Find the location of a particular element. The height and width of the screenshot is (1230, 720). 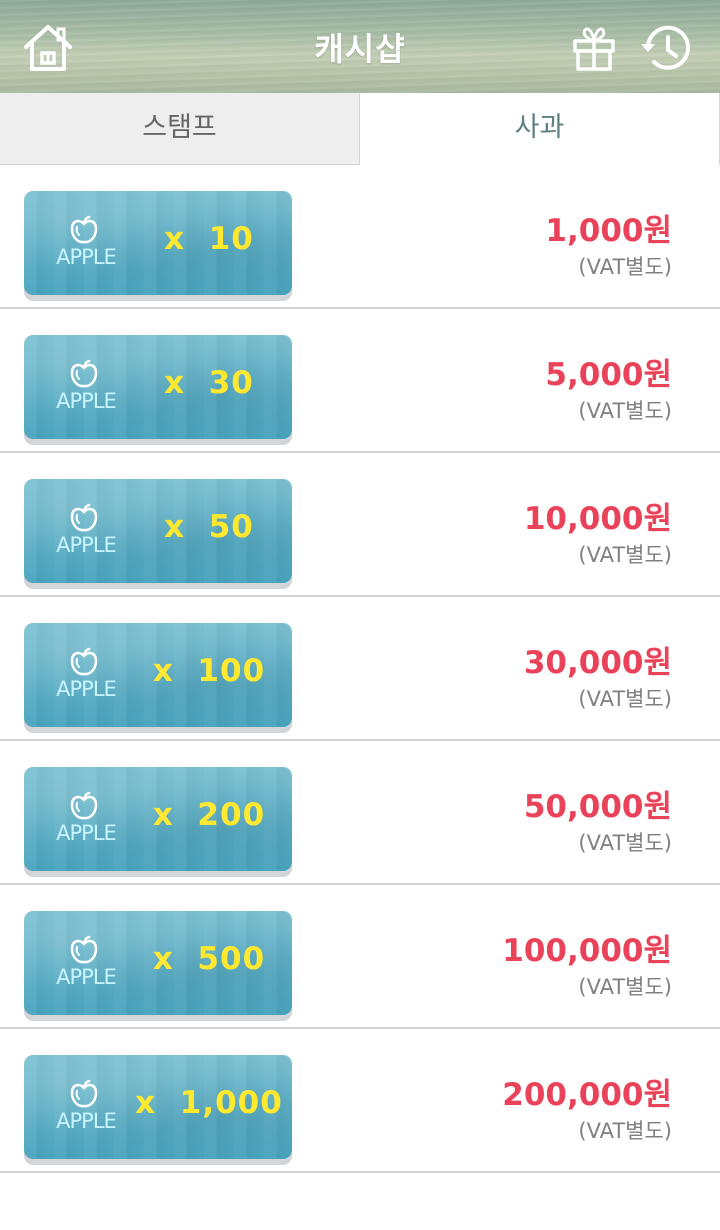

history-icon is located at coordinates (665, 47).